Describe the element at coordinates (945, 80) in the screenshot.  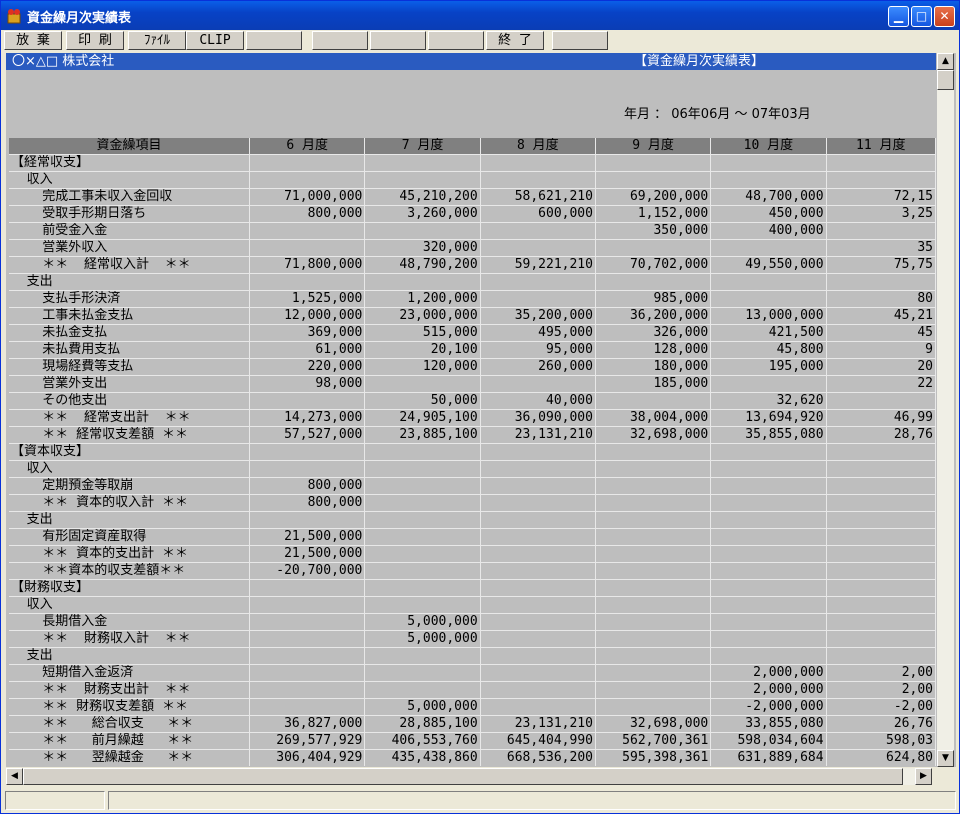
I see `scroll-thumb` at that location.